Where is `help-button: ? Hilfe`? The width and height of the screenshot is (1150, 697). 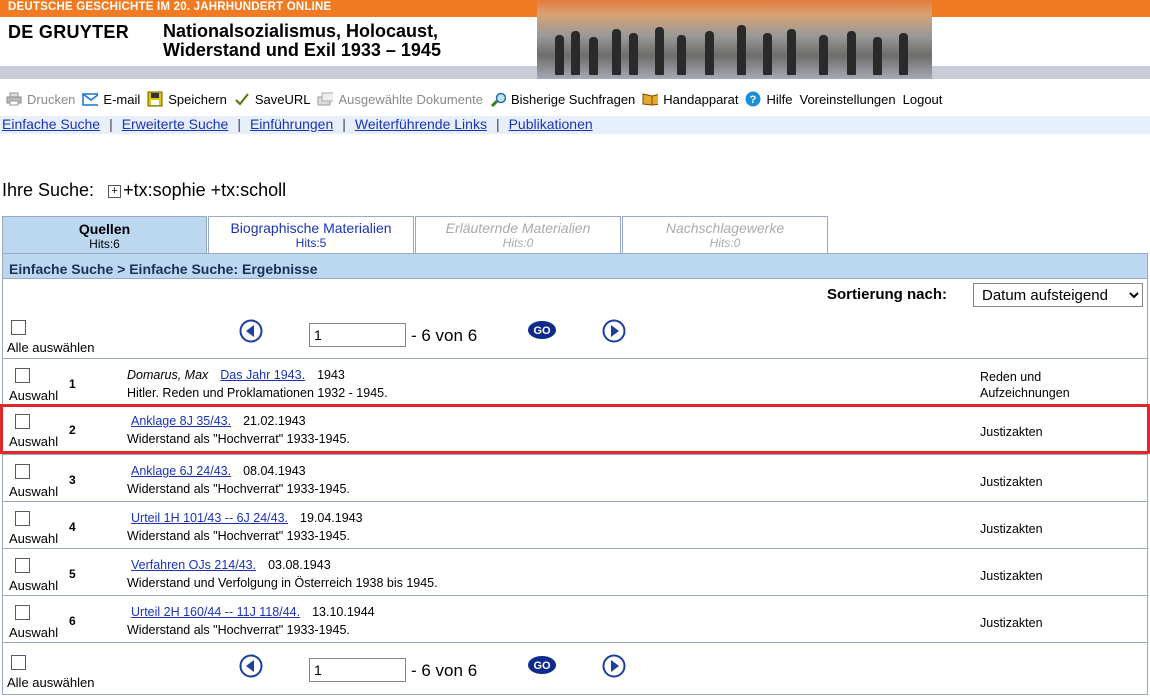 help-button: ? Hilfe is located at coordinates (768, 99).